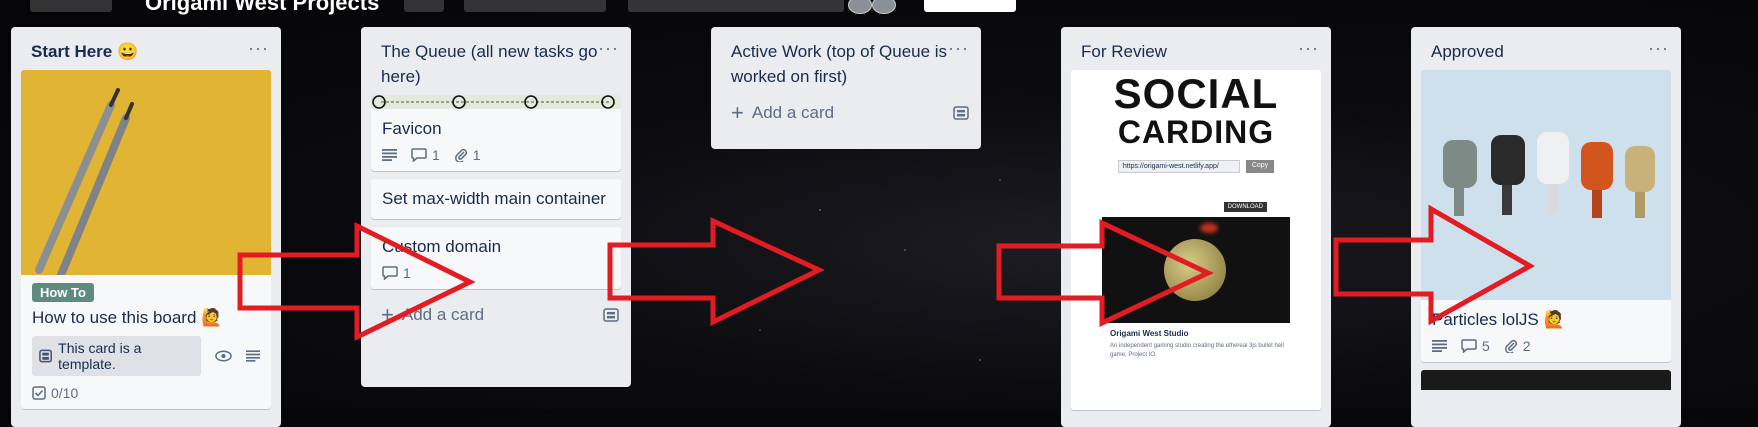 Image resolution: width=1758 pixels, height=427 pixels. I want to click on card-label: How To, so click(63, 292).